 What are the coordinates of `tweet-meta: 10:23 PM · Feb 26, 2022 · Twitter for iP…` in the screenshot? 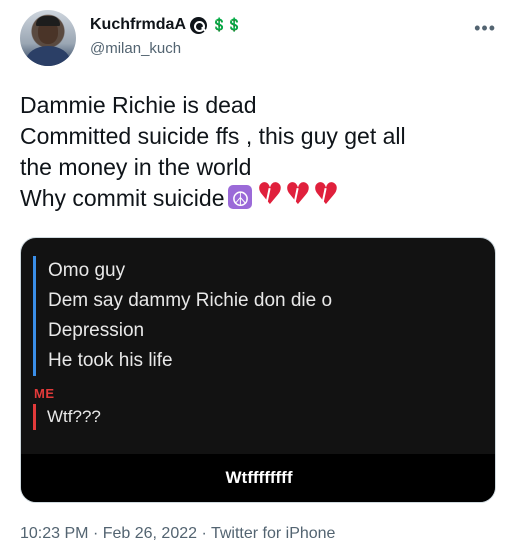 It's located at (177, 534).